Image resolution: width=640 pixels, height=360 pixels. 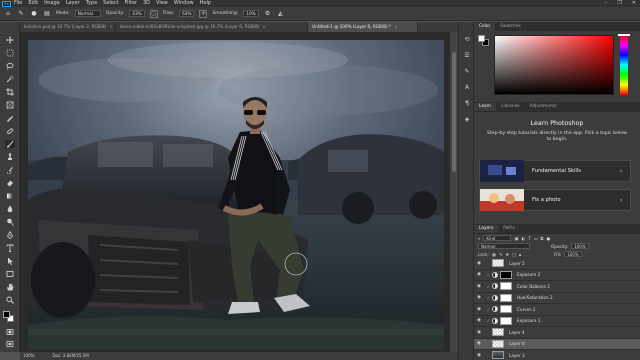 I want to click on properties-panel-icon: ☰, so click(x=467, y=56).